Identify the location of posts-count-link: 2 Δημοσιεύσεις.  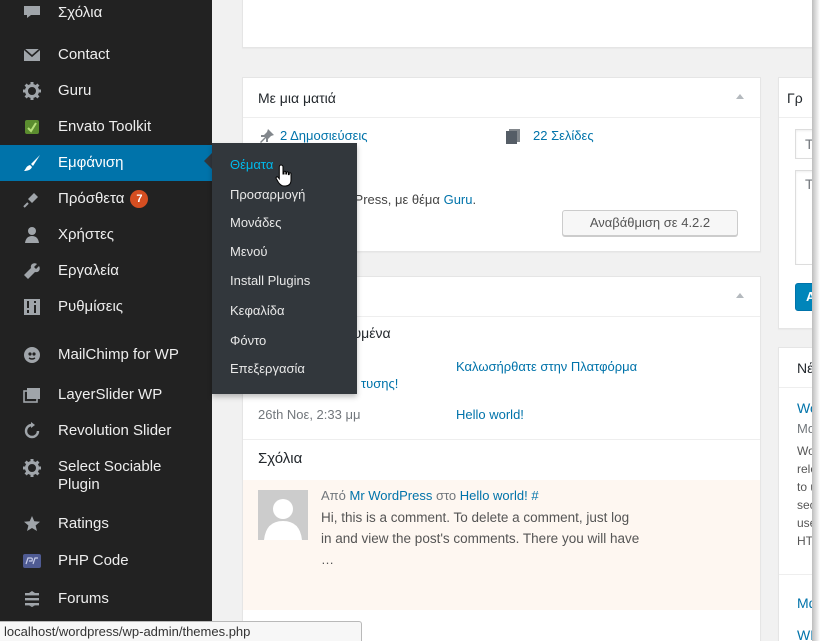
(324, 135).